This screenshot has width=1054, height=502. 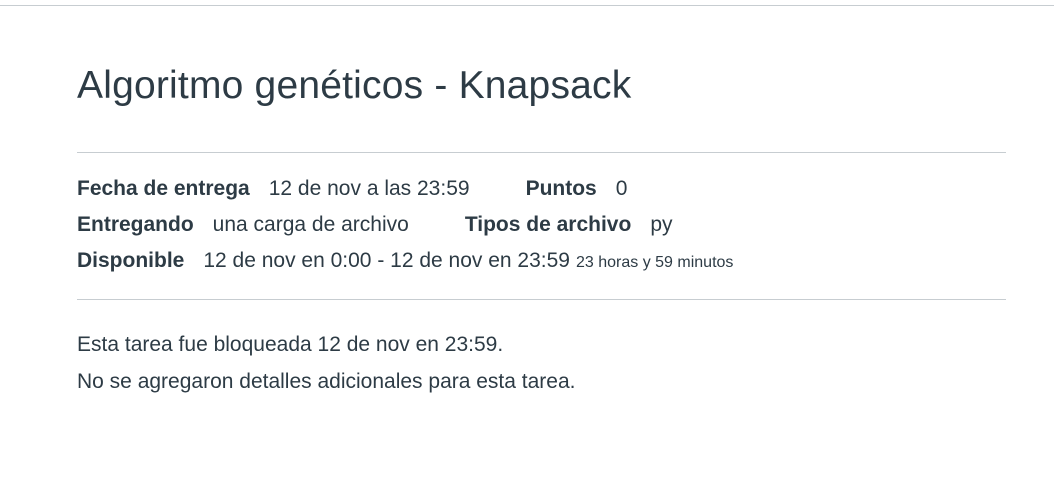 I want to click on file-types-value: py, so click(x=661, y=224).